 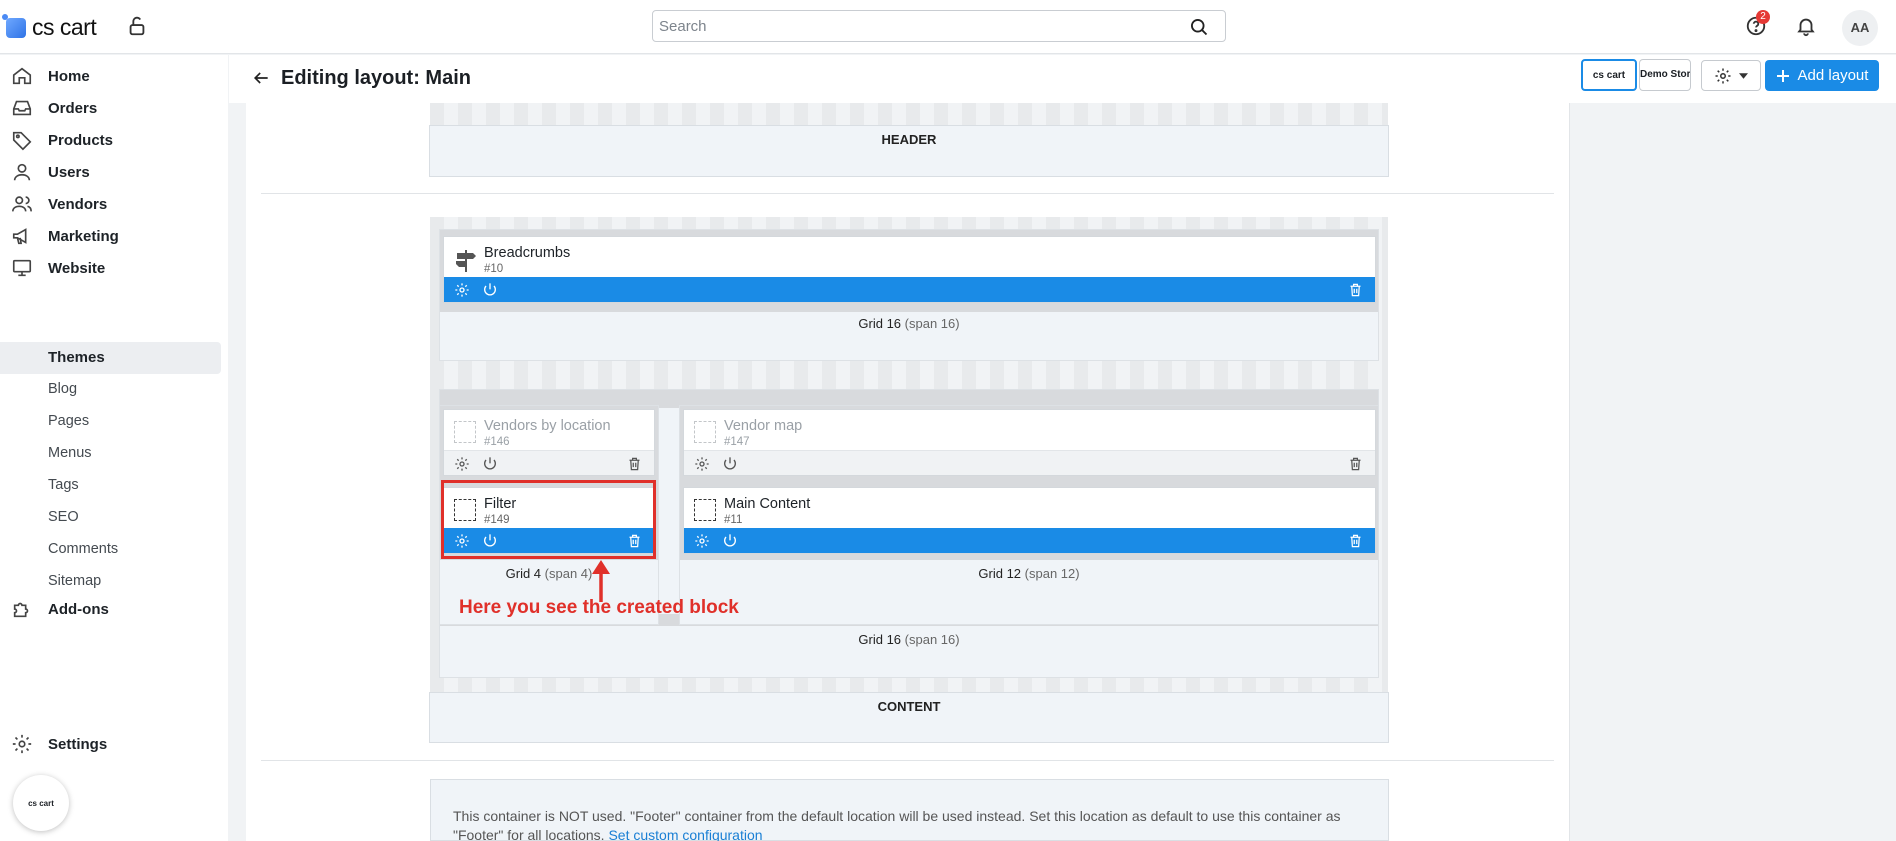 What do you see at coordinates (137, 26) in the screenshot?
I see `lock-icon` at bounding box center [137, 26].